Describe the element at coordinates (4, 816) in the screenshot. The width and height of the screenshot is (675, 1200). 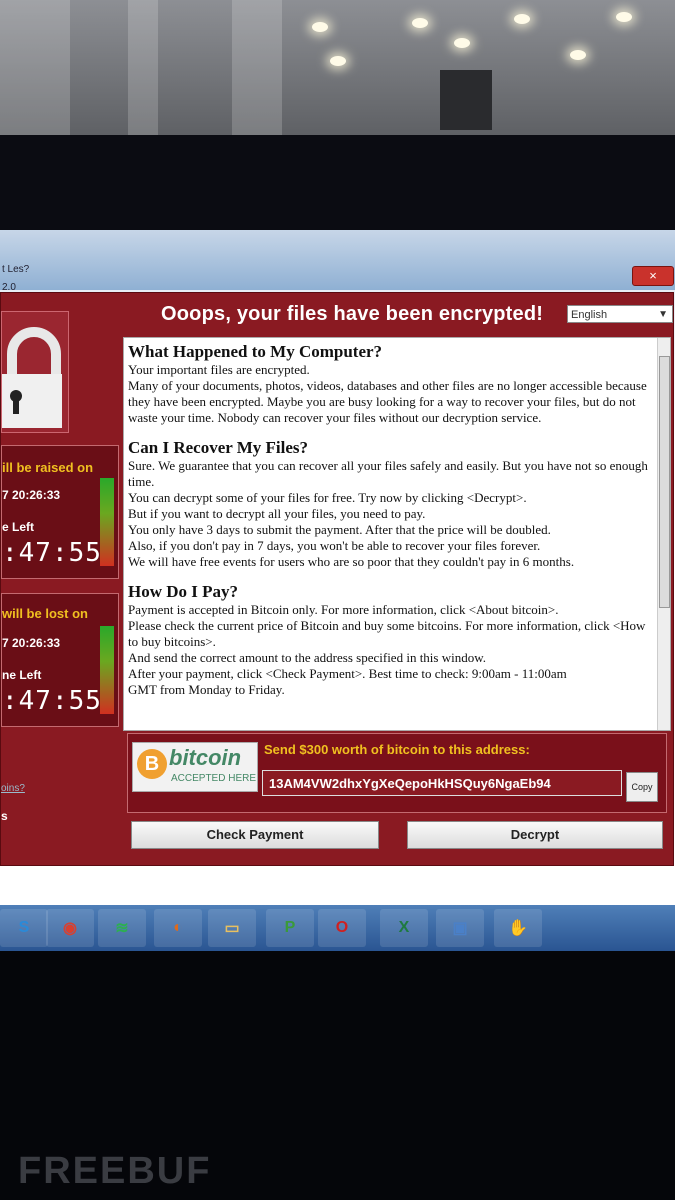
I see `contact-link: s` at that location.